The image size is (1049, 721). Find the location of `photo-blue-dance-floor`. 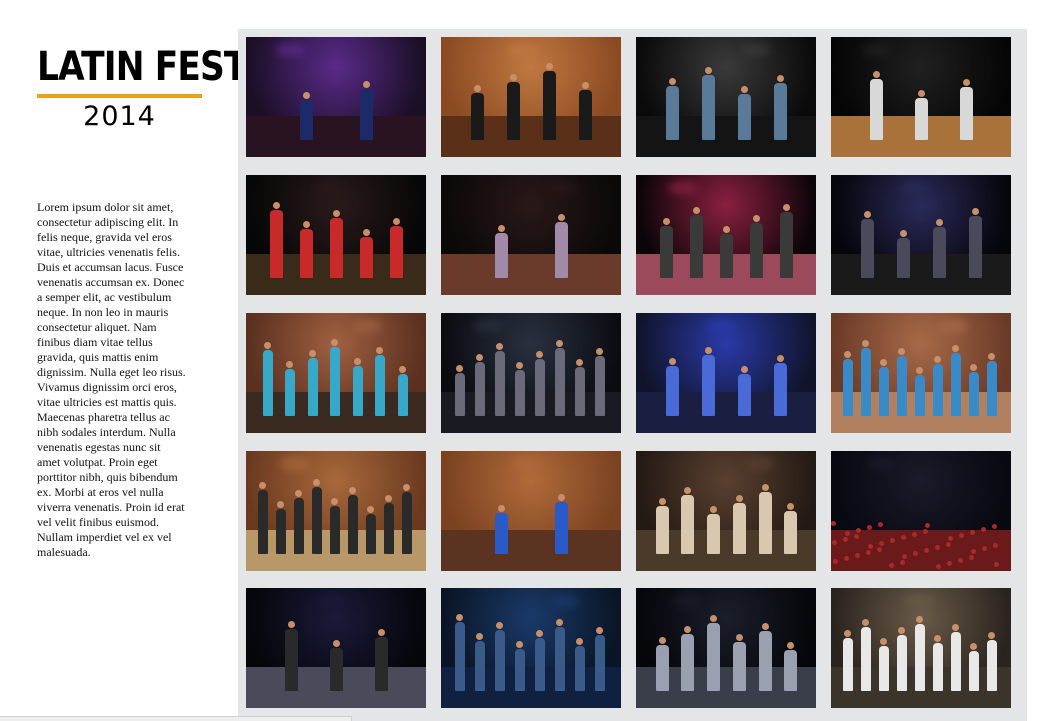

photo-blue-dance-floor is located at coordinates (531, 648).